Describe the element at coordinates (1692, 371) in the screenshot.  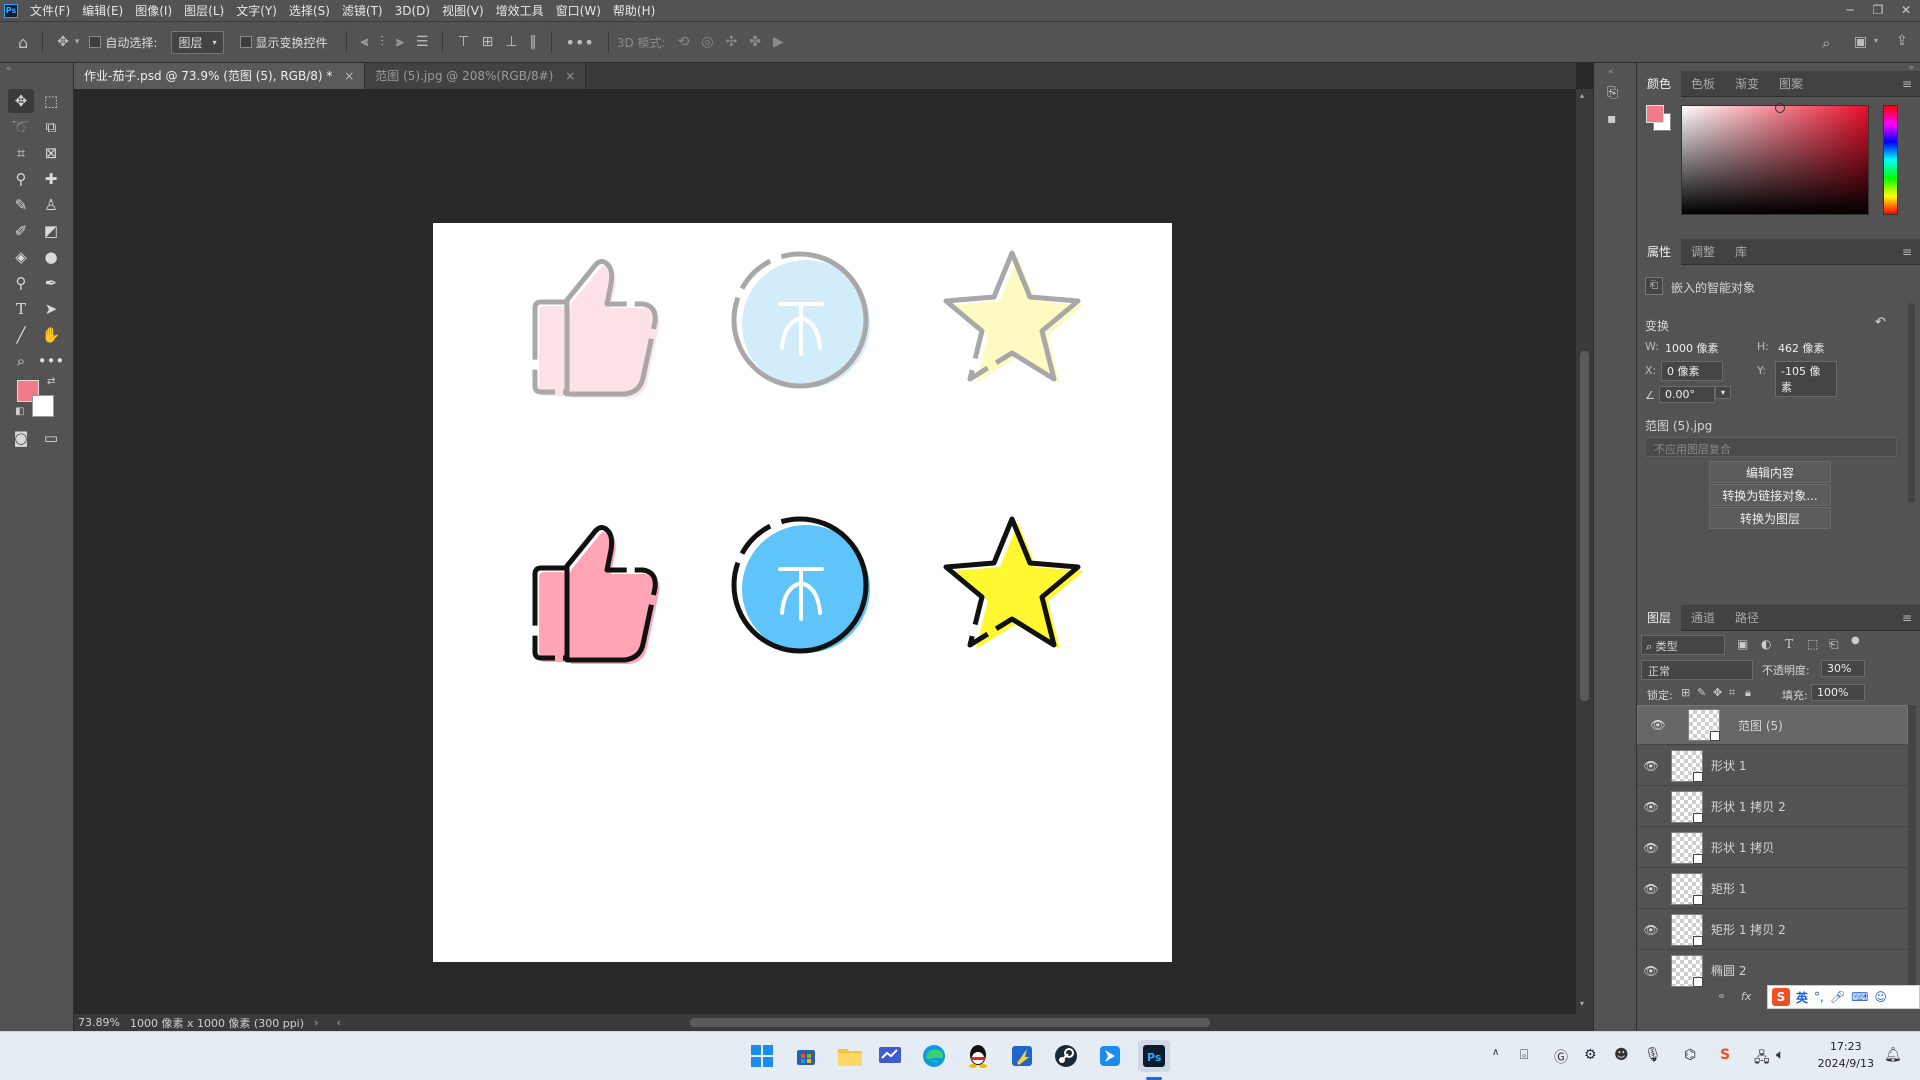
I see `x-position-input: 0 像素` at that location.